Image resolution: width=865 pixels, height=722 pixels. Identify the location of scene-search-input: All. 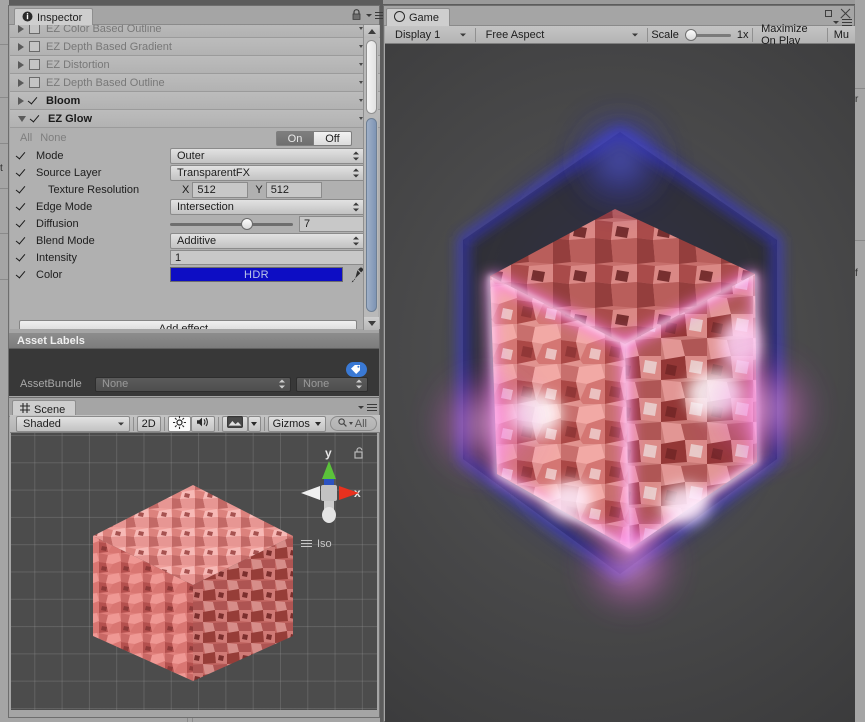
(353, 423).